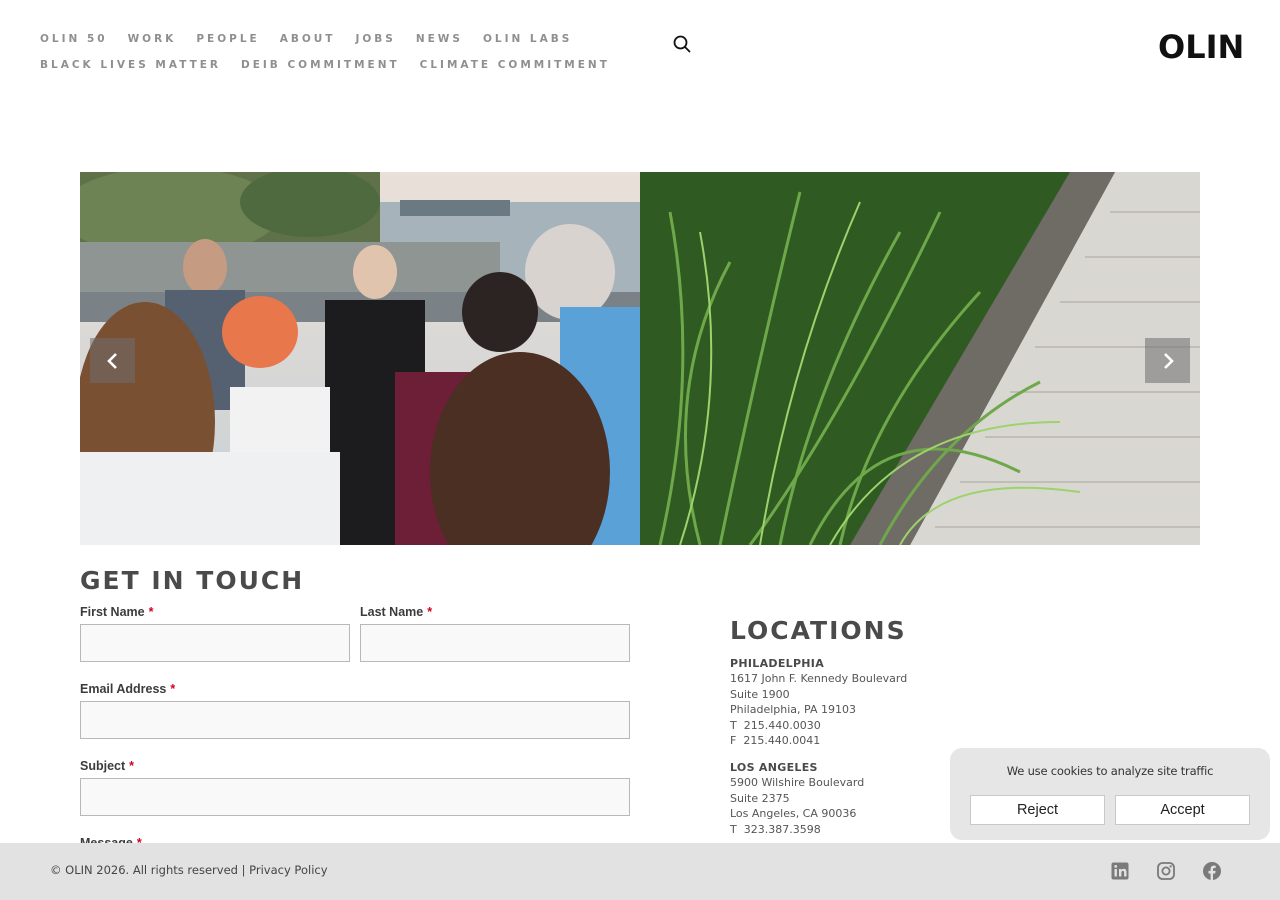 This screenshot has width=1280, height=900. Describe the element at coordinates (392, 612) in the screenshot. I see `last-name-label-text: Last Name` at that location.